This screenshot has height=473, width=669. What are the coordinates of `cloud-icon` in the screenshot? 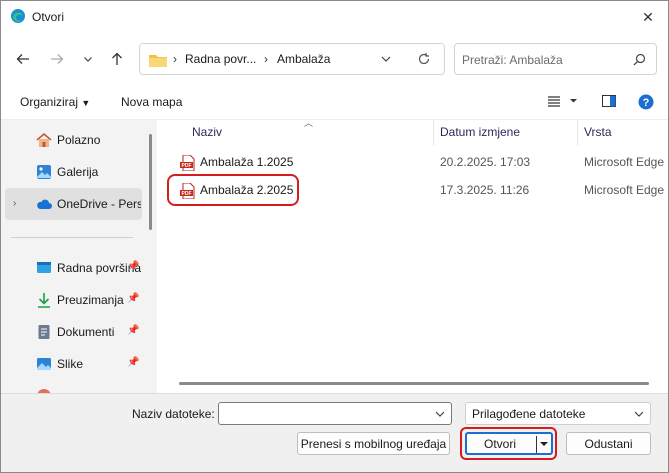 It's located at (44, 204).